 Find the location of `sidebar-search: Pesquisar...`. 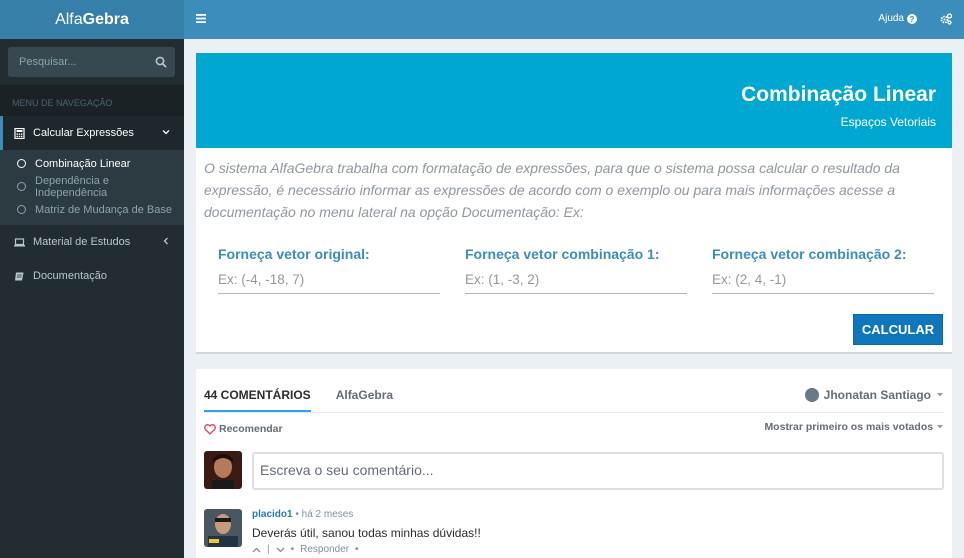

sidebar-search: Pesquisar... is located at coordinates (92, 62).